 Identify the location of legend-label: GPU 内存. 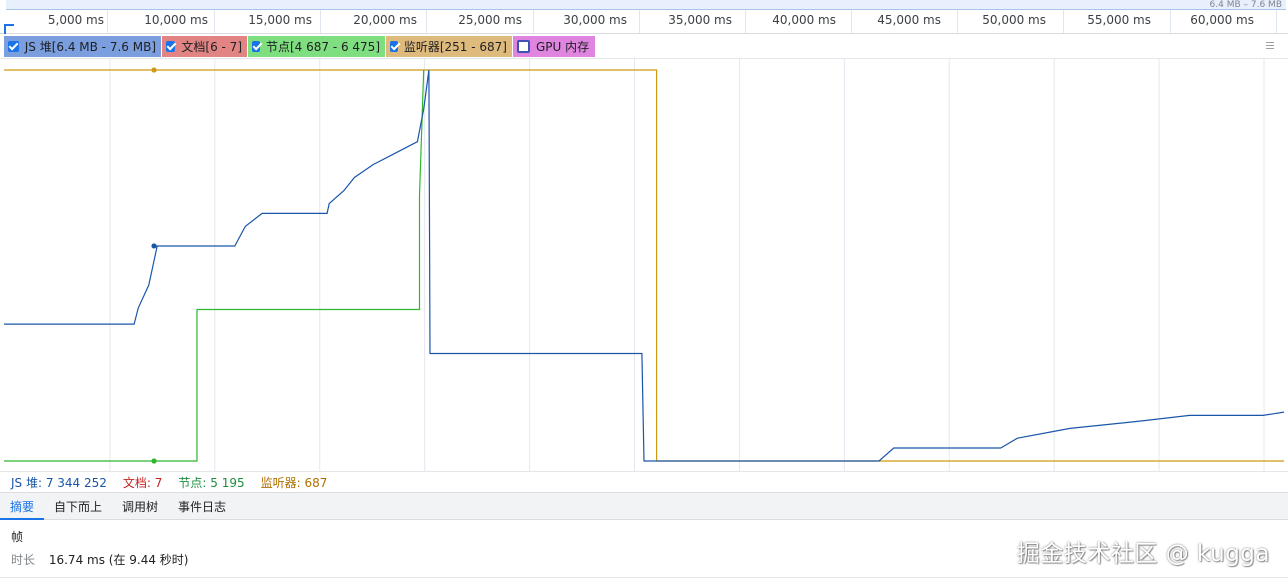
(563, 47).